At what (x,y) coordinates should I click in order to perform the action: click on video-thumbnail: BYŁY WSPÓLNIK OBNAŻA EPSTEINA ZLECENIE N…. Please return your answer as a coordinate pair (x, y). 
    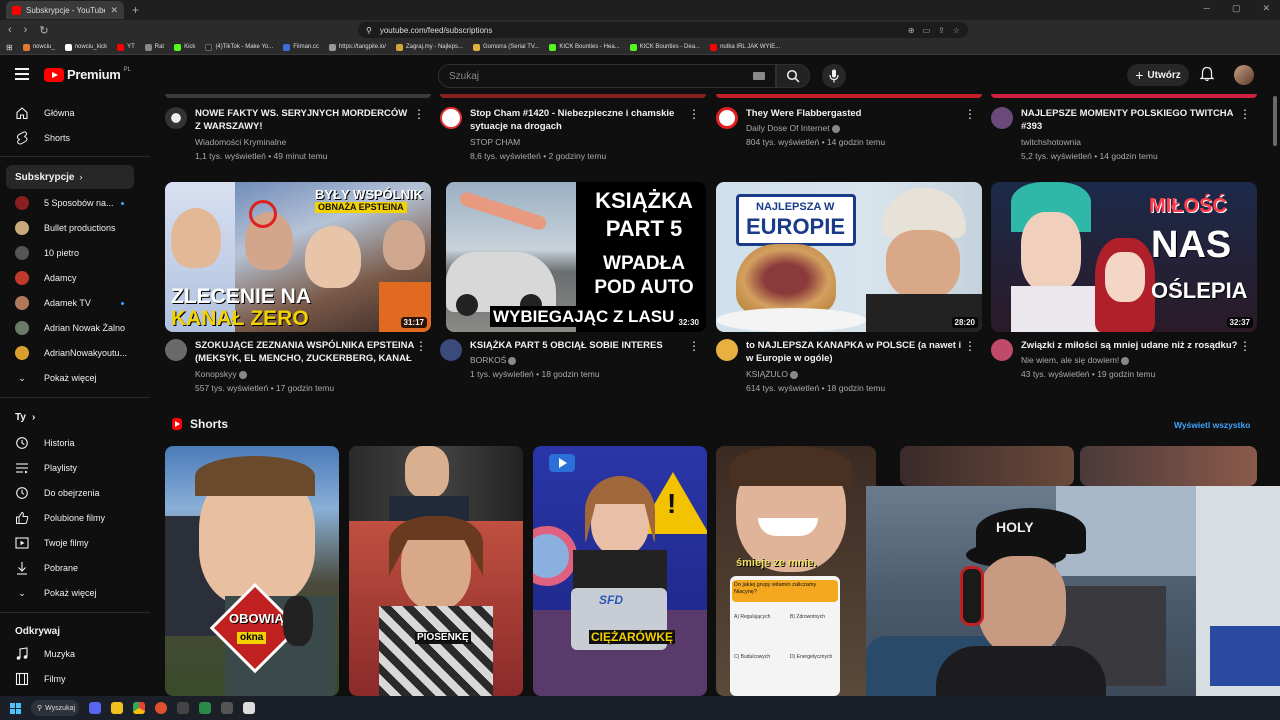
    Looking at the image, I should click on (298, 257).